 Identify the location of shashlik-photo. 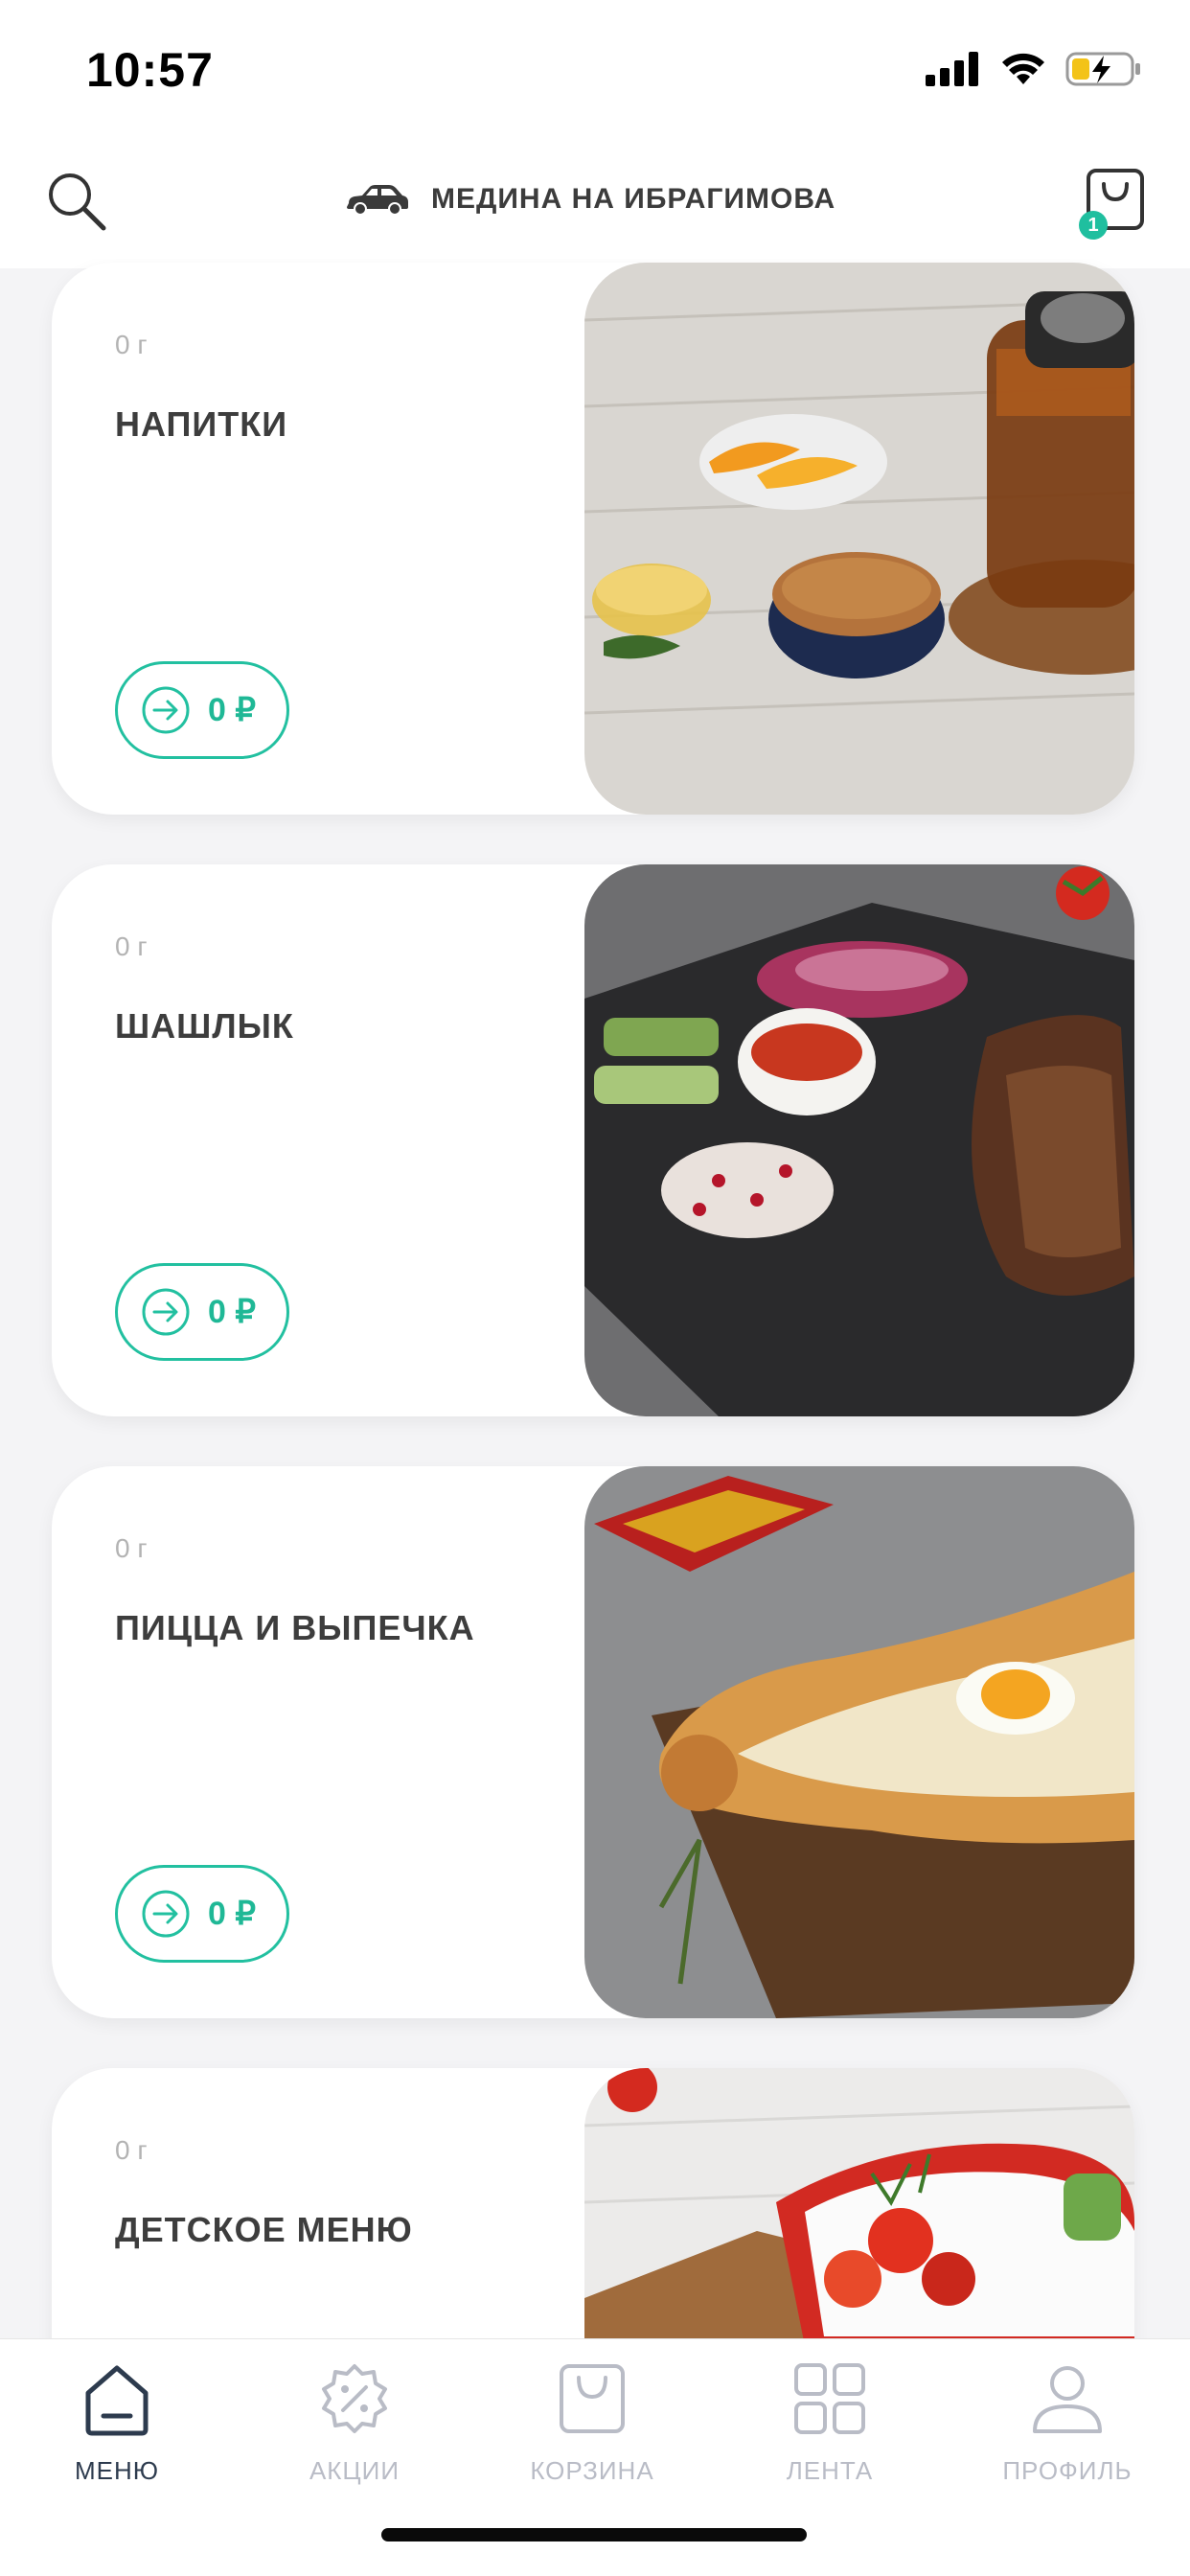
(859, 1140).